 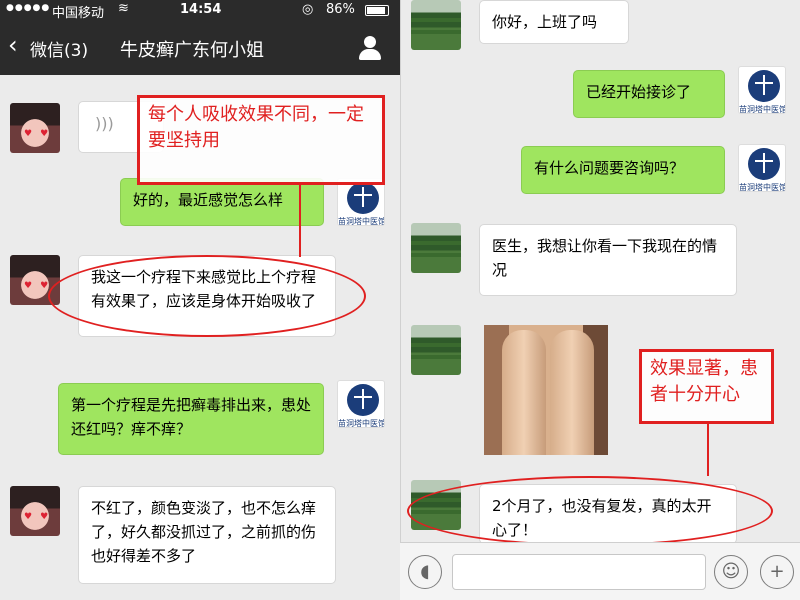 What do you see at coordinates (649, 94) in the screenshot?
I see `message-bubble: 已经开始接诊了` at bounding box center [649, 94].